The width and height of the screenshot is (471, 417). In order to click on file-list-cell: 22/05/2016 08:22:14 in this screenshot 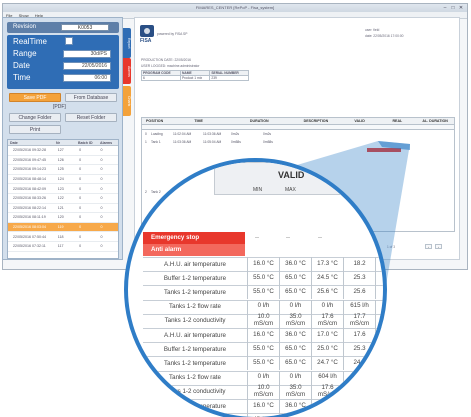, I will do `click(29, 207)`.